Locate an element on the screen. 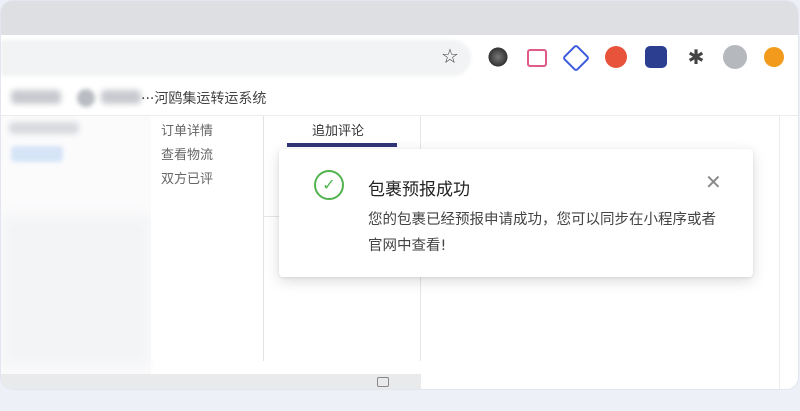 Image resolution: width=800 pixels, height=411 pixels. notification-title: 包裹预报成功 is located at coordinates (419, 190).